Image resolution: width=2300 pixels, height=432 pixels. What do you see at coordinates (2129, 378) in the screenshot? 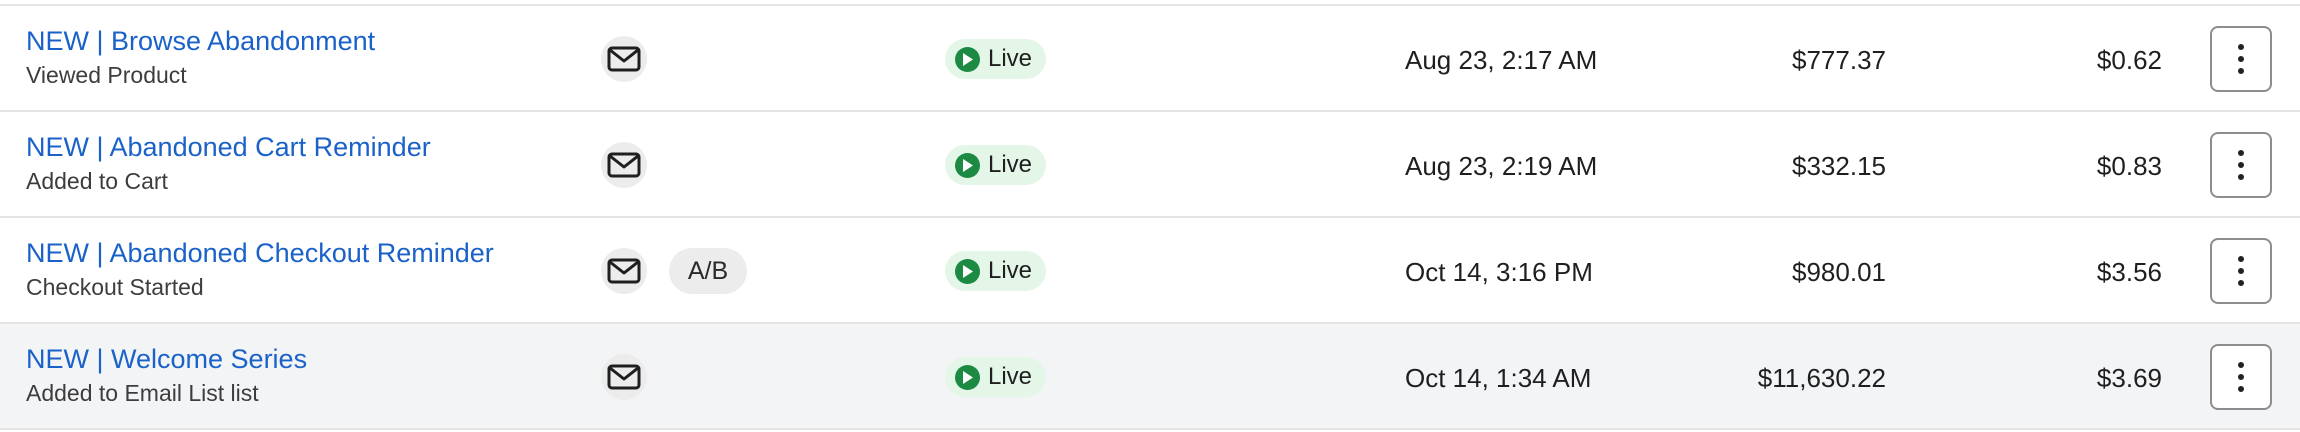
I see `revenue-per-recipient-value: $3.69` at bounding box center [2129, 378].